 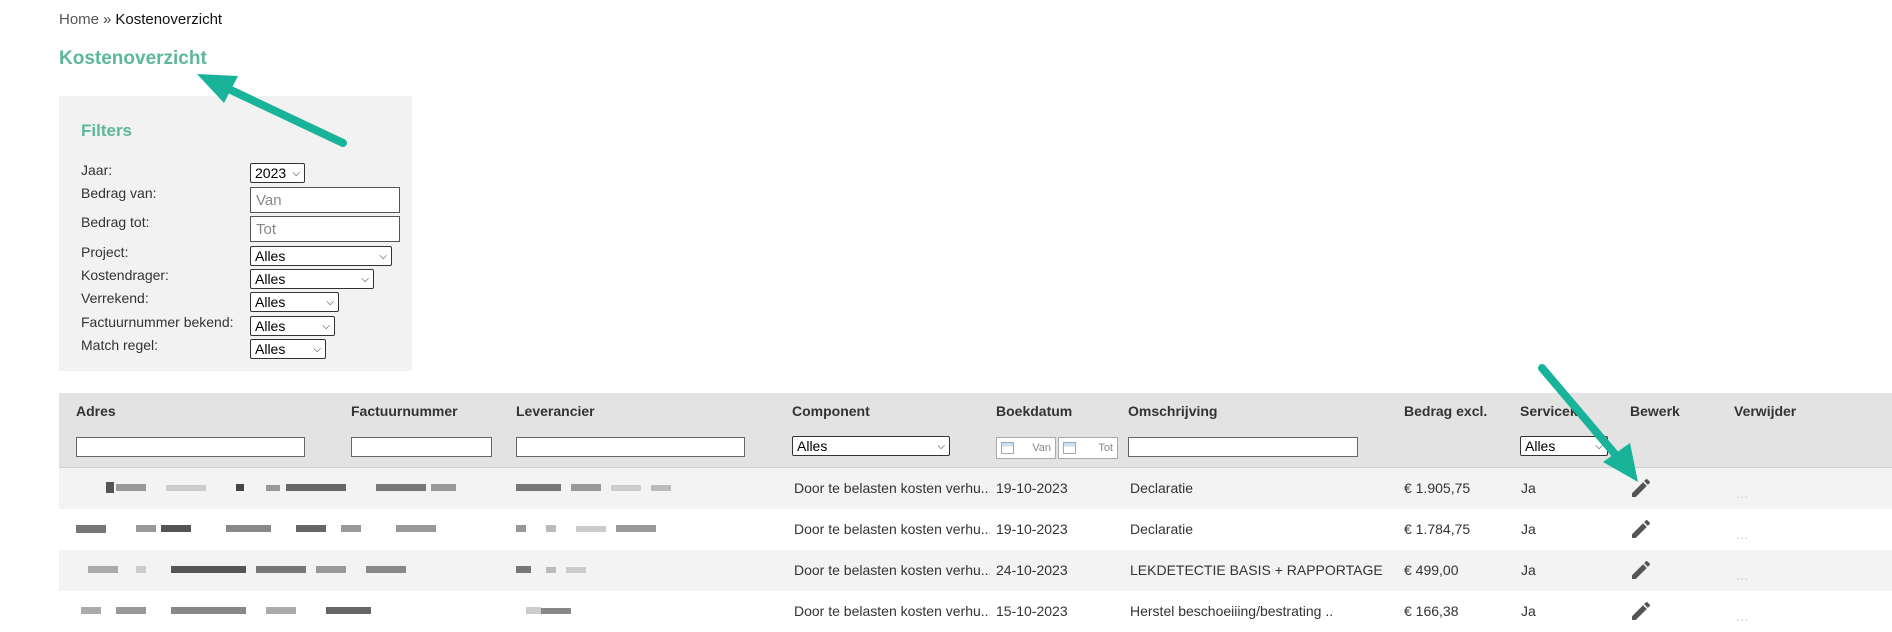 I want to click on adres-filter-input, so click(x=190, y=447).